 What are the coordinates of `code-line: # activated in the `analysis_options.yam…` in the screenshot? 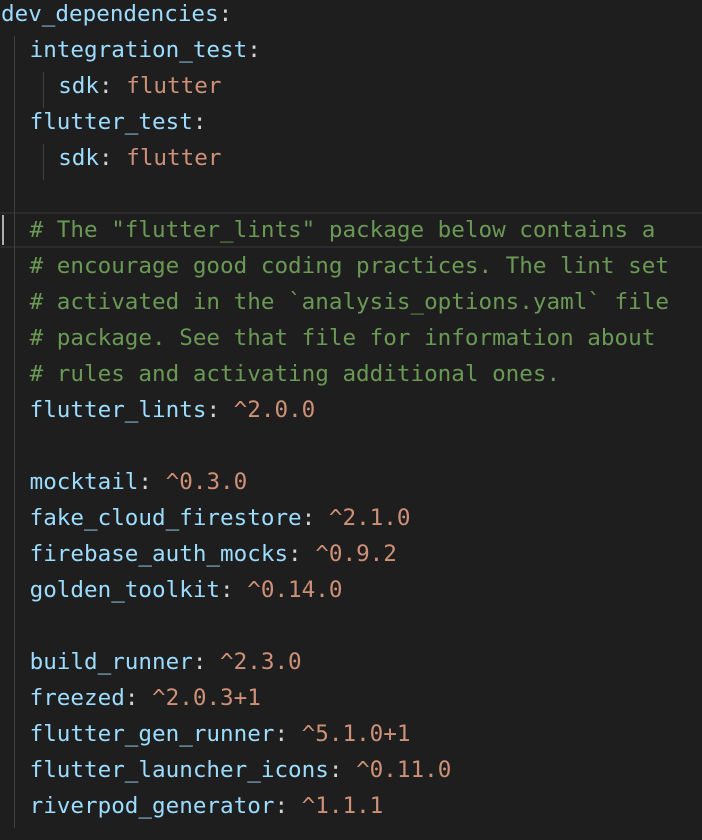 It's located at (351, 302).